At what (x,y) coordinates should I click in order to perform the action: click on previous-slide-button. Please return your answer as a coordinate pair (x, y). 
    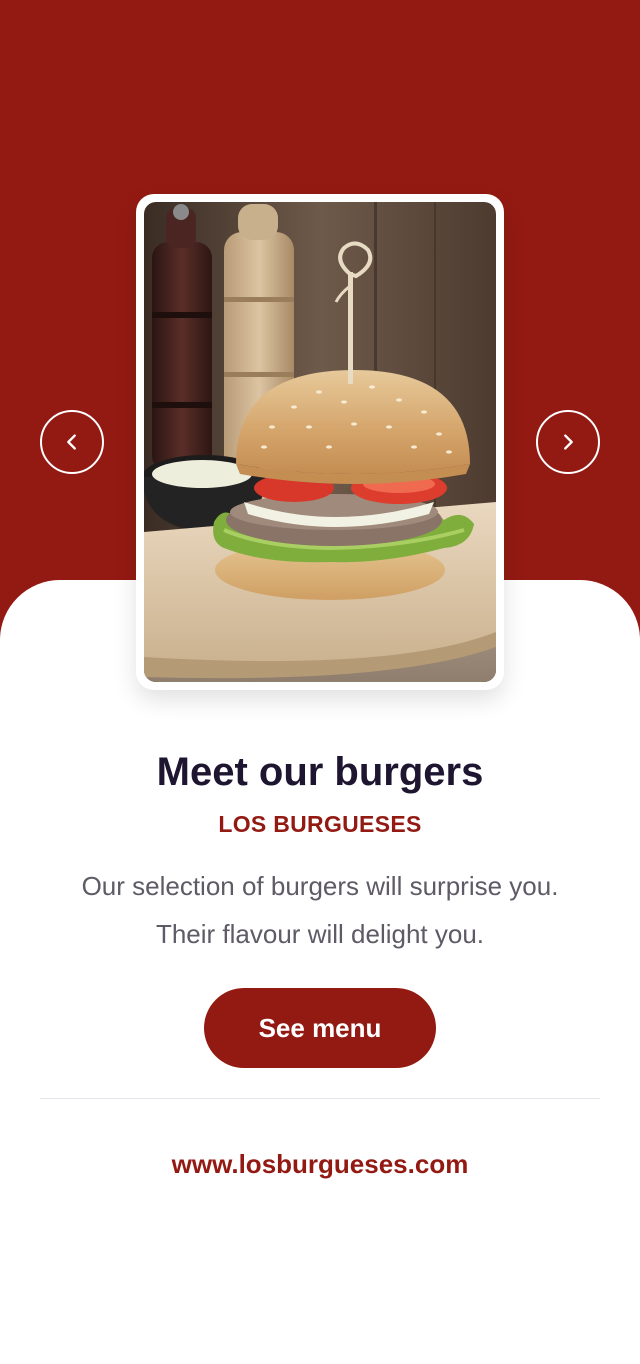
    Looking at the image, I should click on (72, 442).